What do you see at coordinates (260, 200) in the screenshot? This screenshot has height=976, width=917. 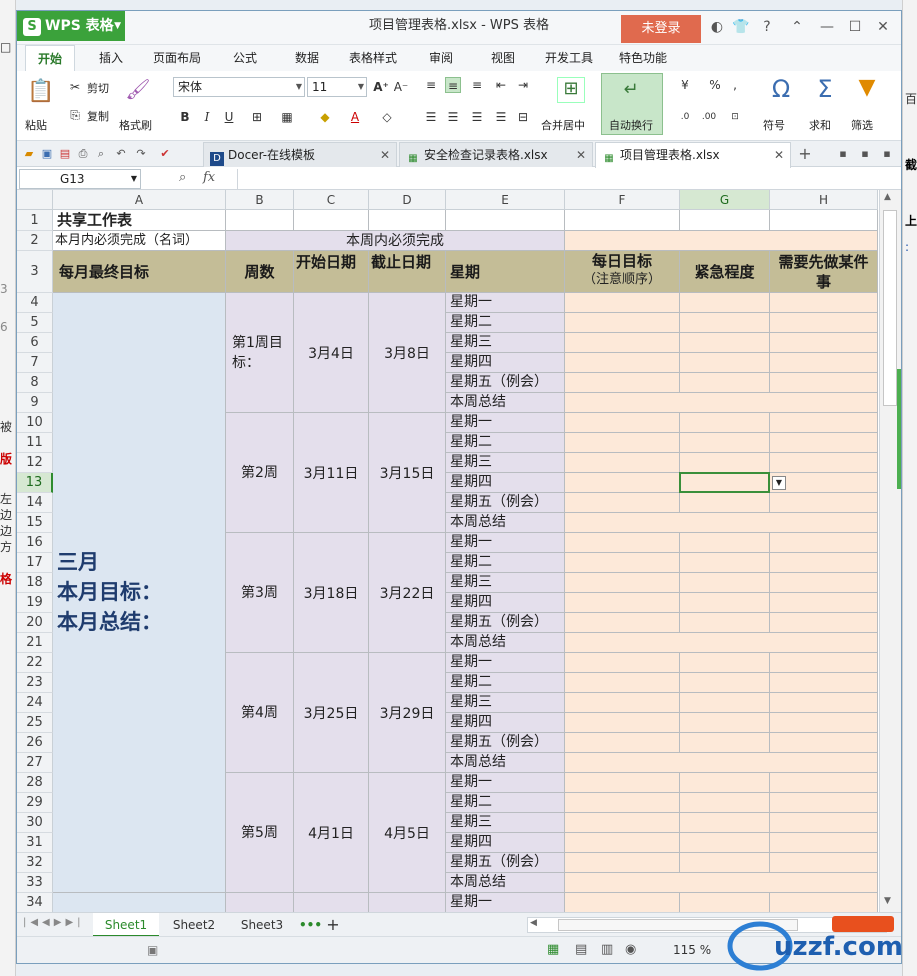 I see `column-header-b: B` at bounding box center [260, 200].